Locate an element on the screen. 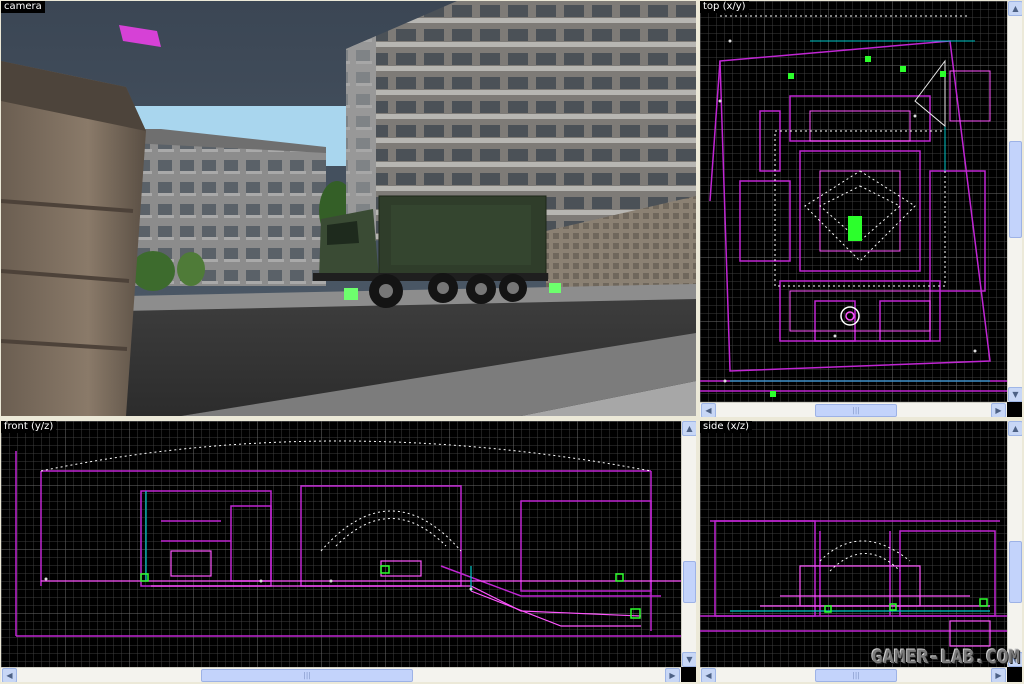  top-horizontal-scrollbar: ◀ ||| ▶ is located at coordinates (853, 409).